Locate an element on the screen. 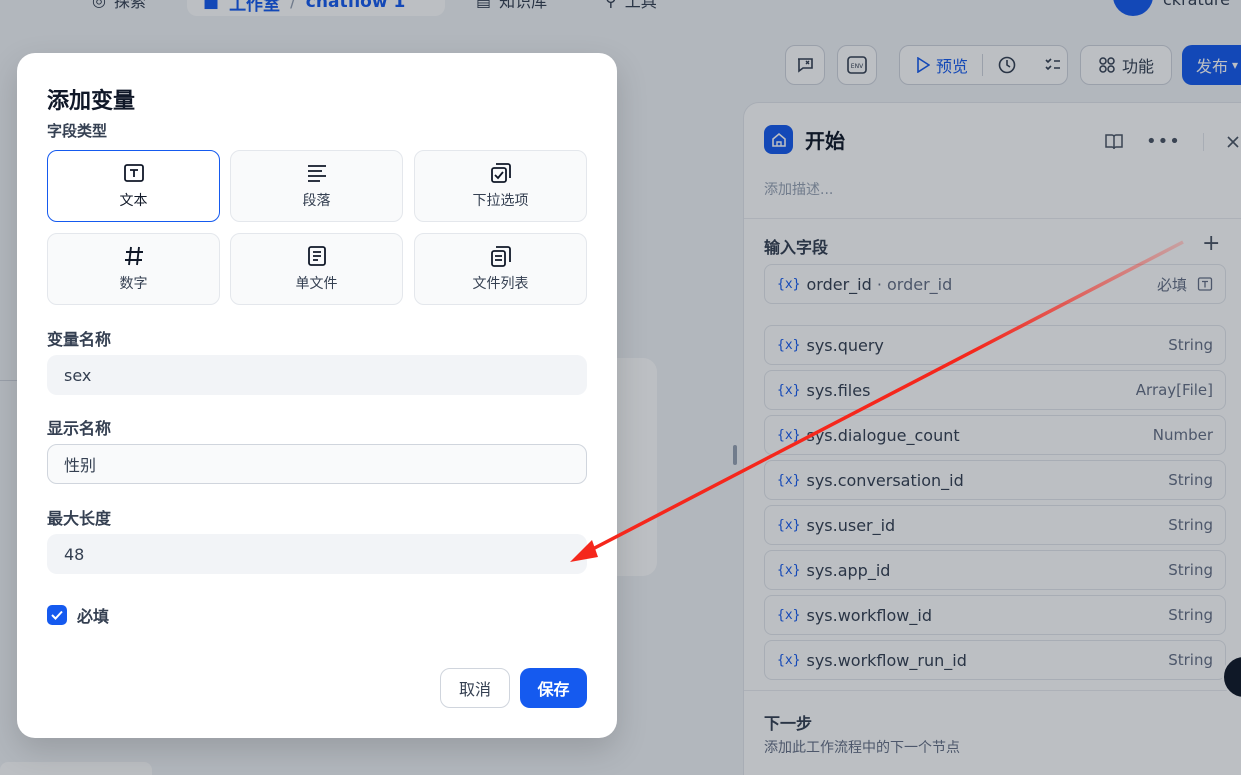 The width and height of the screenshot is (1241, 775). select-icon is located at coordinates (501, 173).